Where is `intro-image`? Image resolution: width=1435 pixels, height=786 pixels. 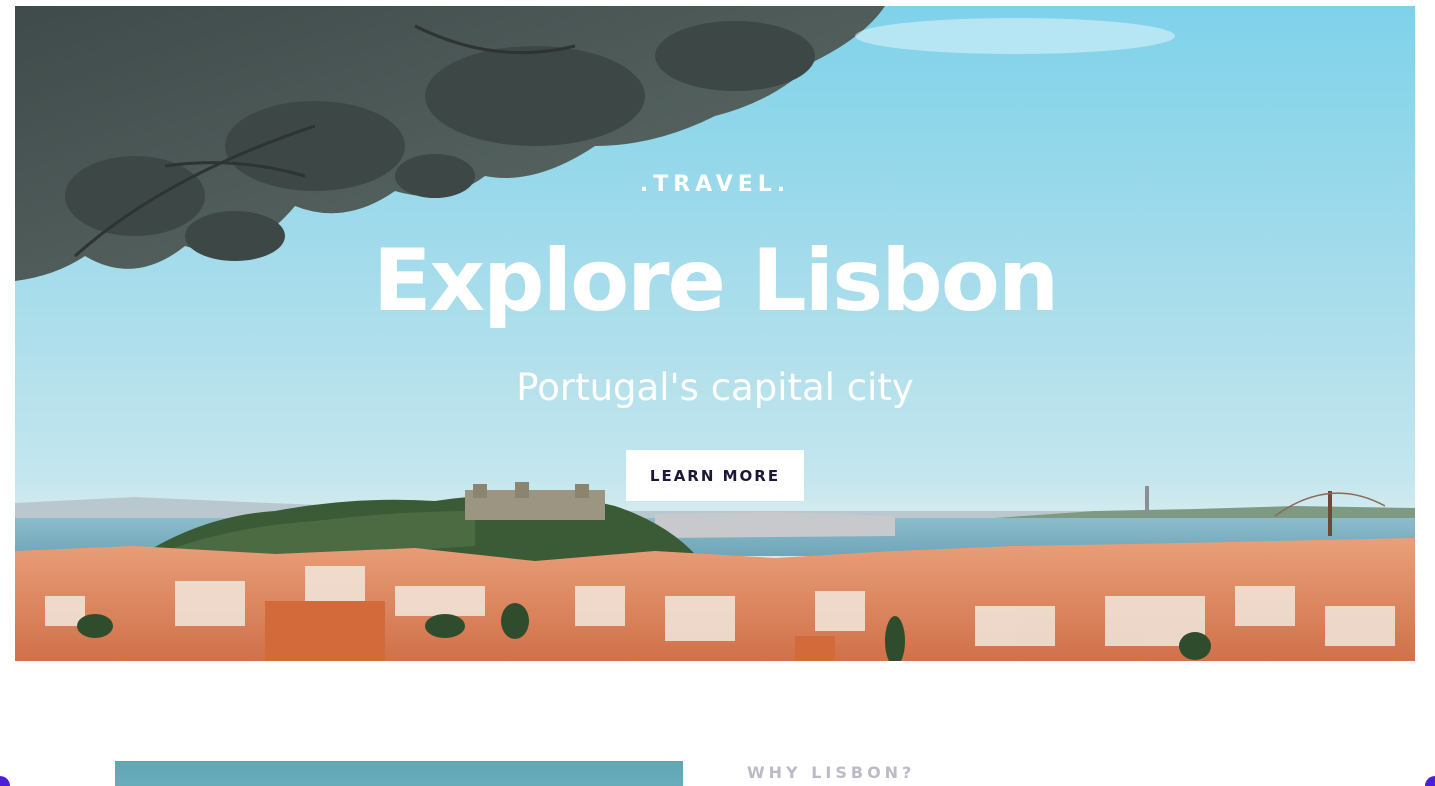 intro-image is located at coordinates (399, 773).